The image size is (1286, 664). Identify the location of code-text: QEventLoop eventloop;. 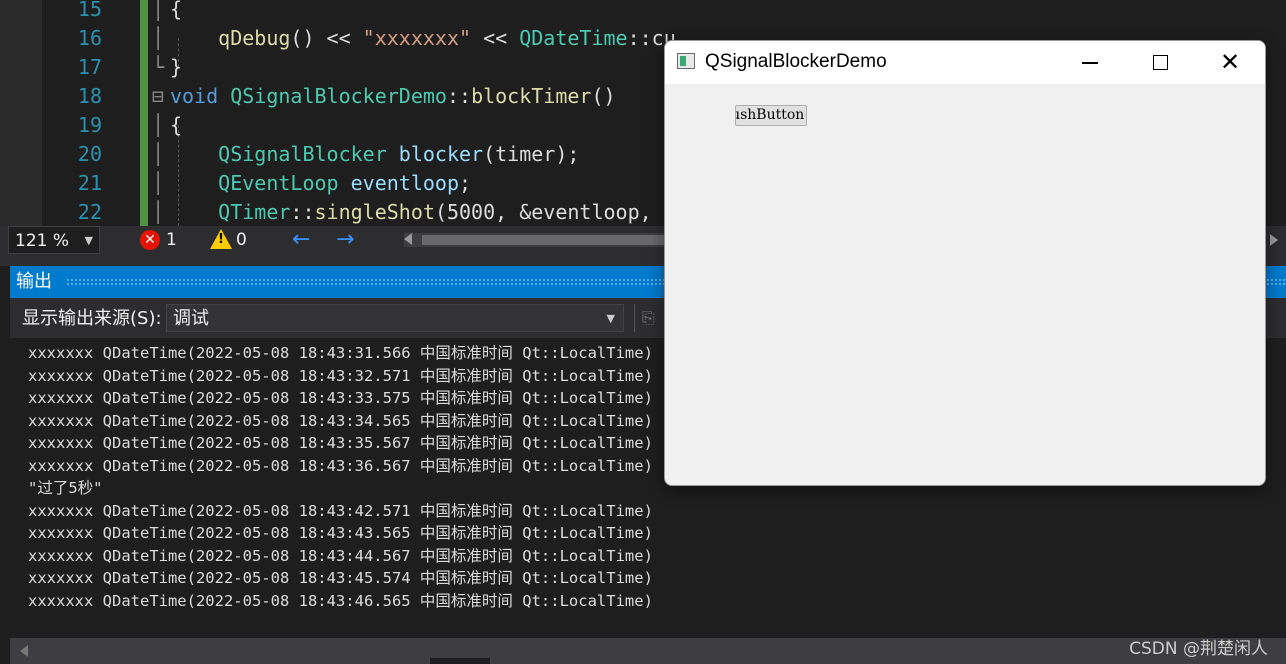
(320, 183).